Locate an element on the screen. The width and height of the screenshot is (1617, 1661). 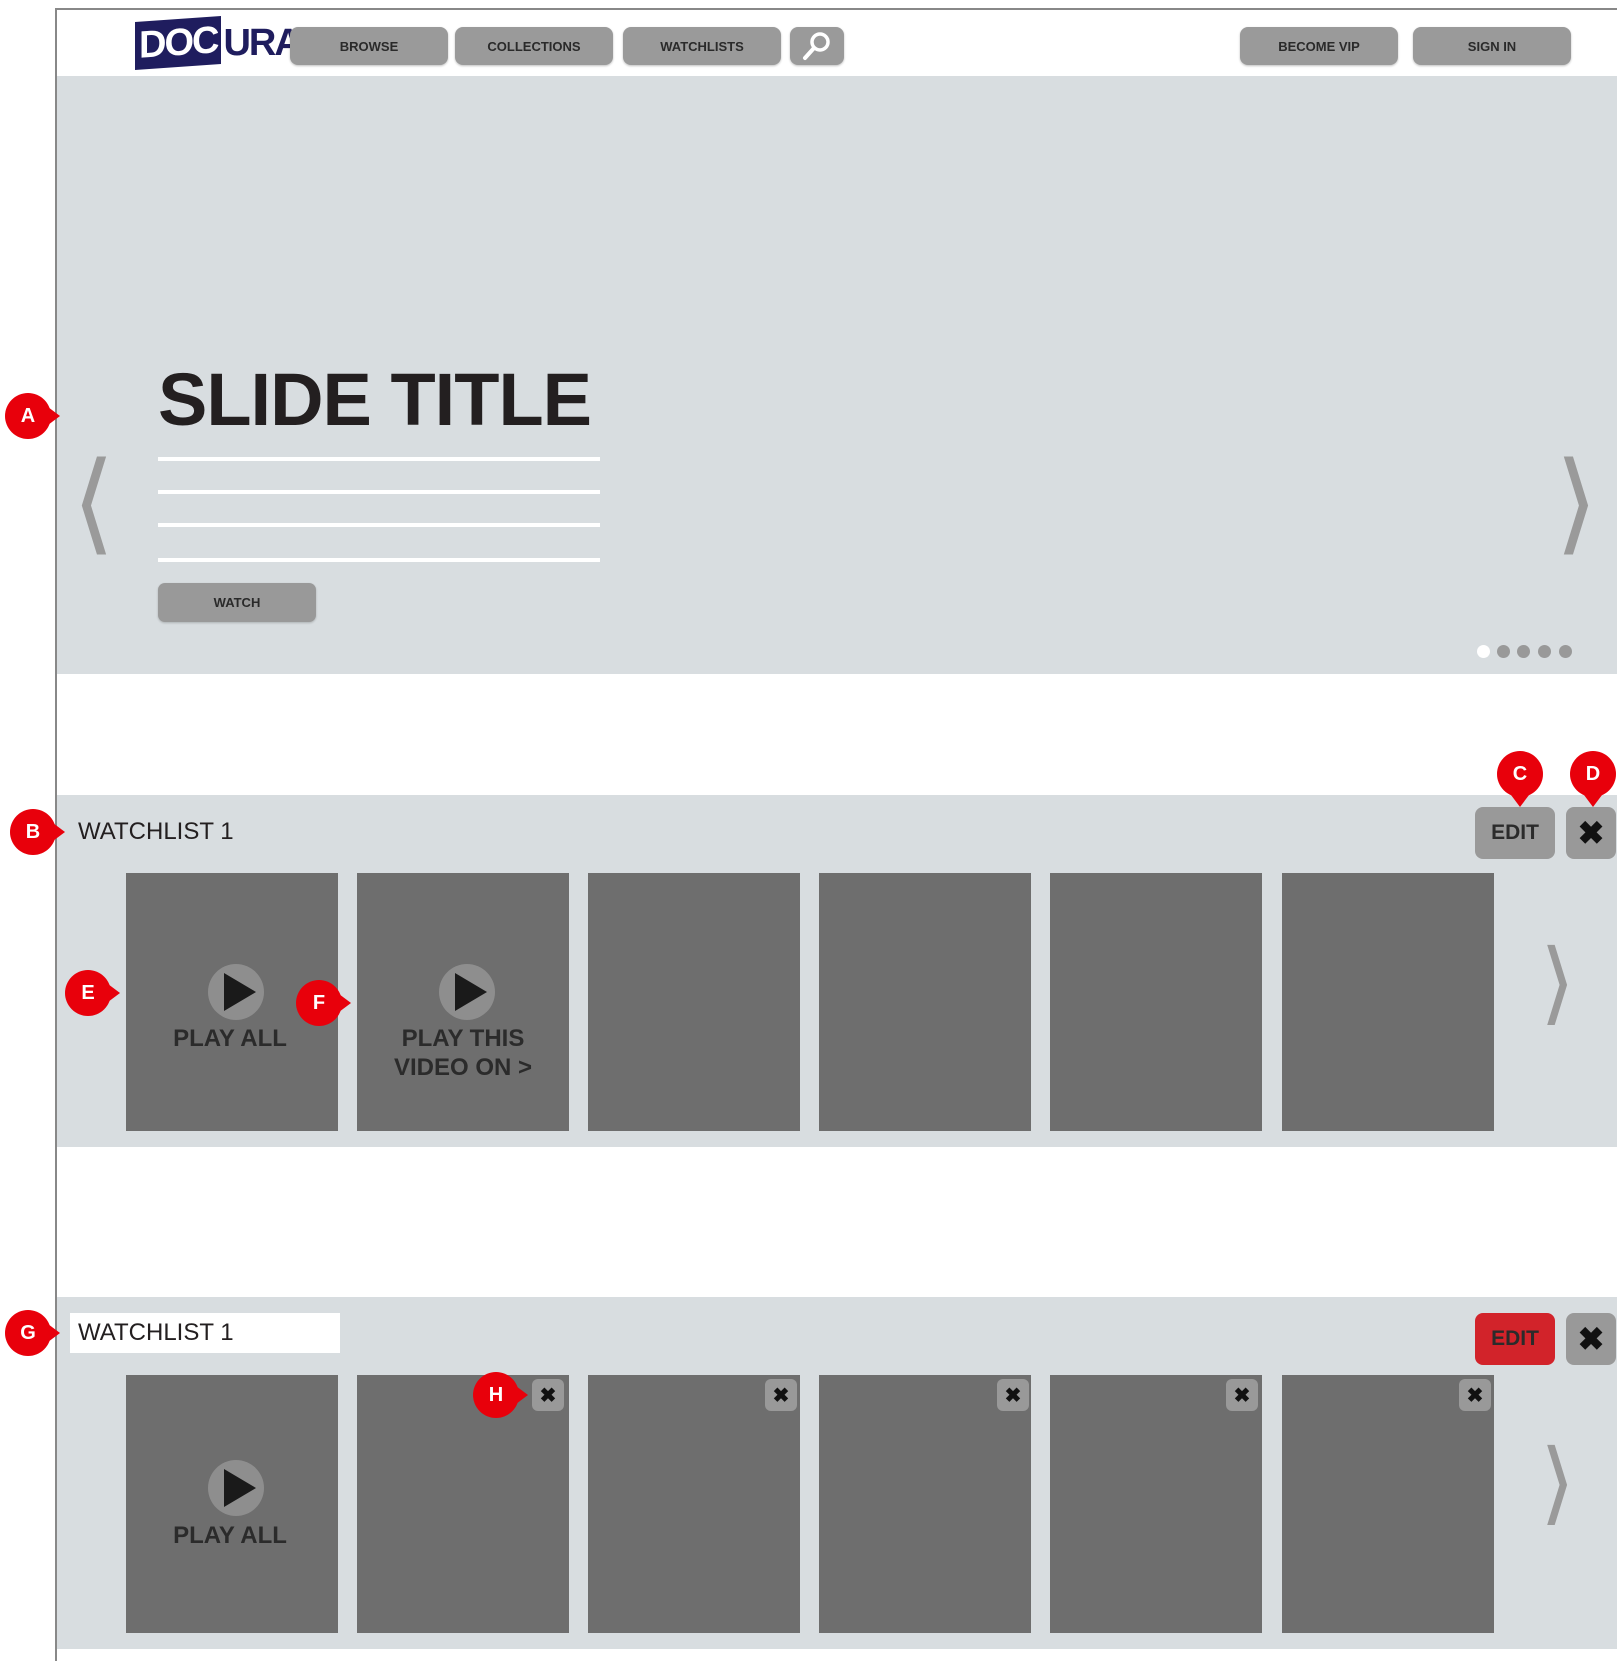
nav-browse-button: BROWSE is located at coordinates (369, 46).